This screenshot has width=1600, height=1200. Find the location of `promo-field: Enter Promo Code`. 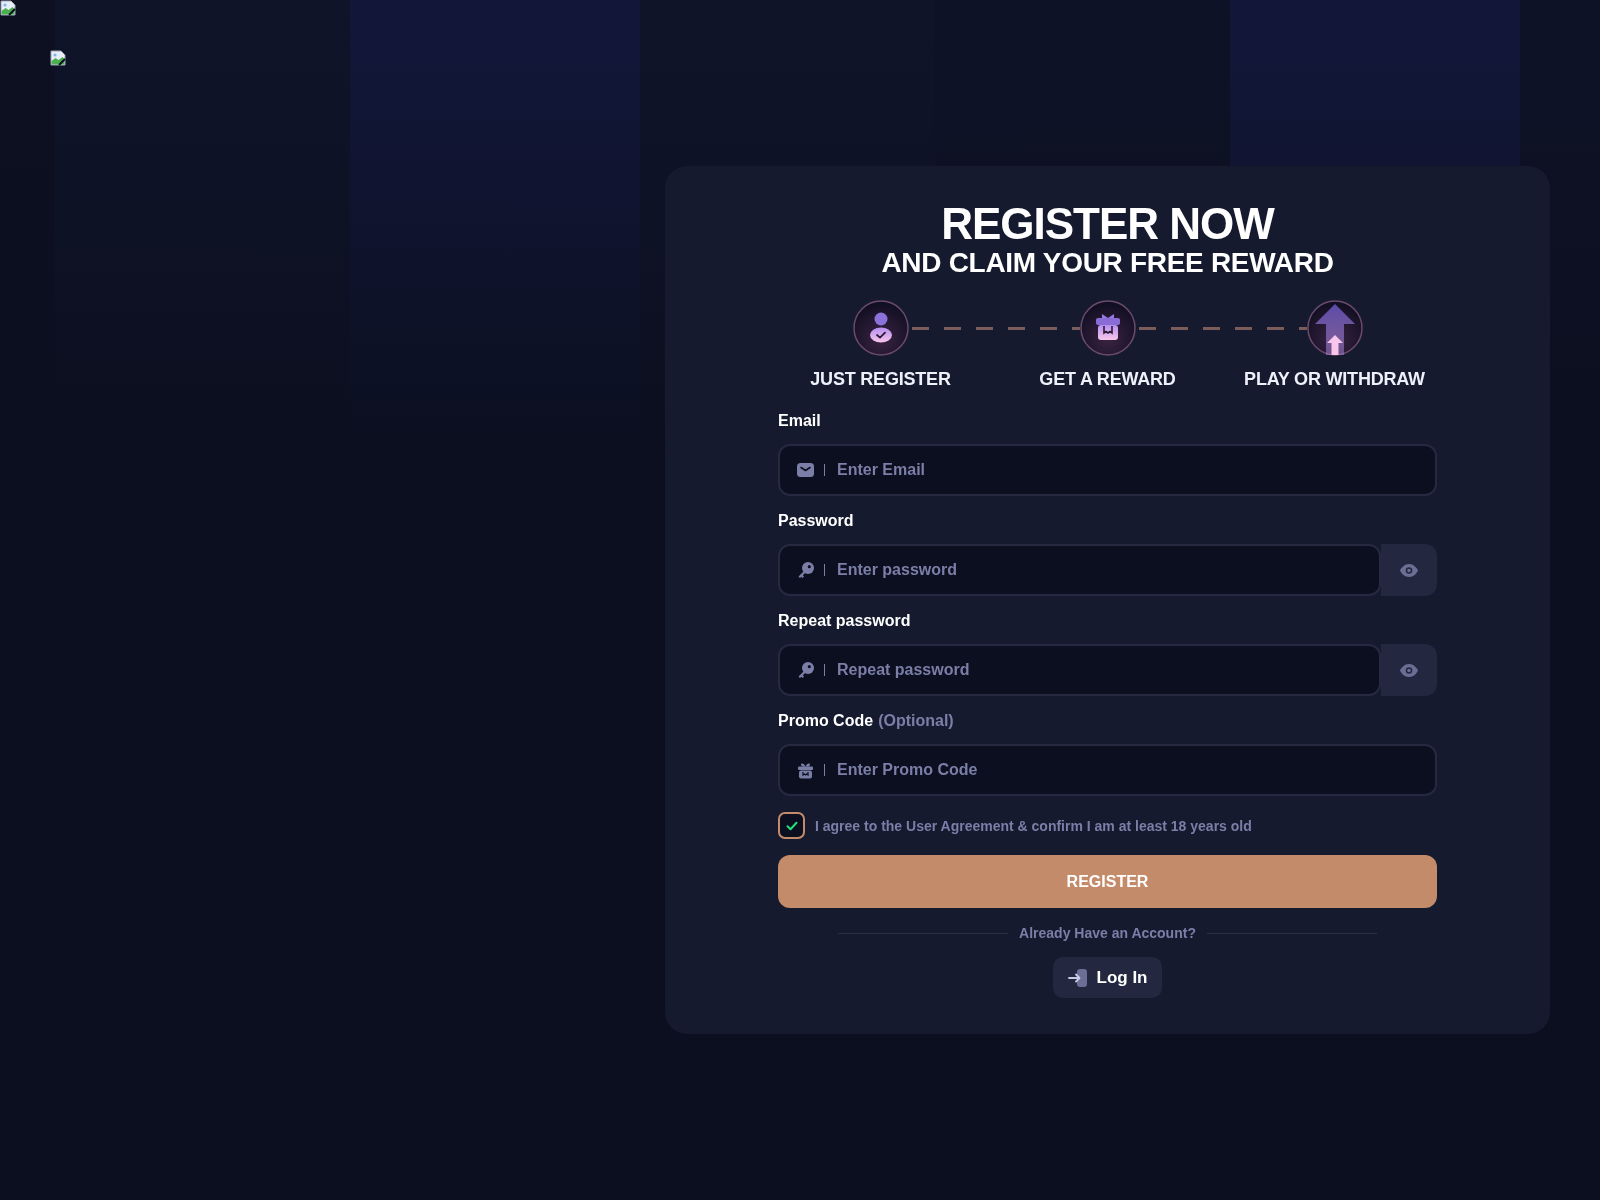

promo-field: Enter Promo Code is located at coordinates (1107, 770).